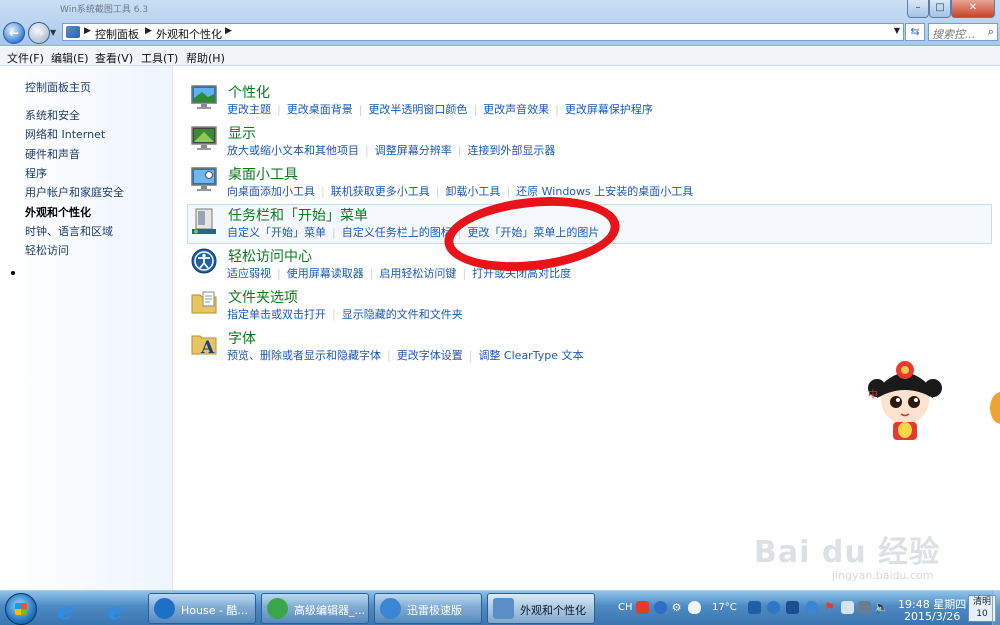  What do you see at coordinates (36, 173) in the screenshot?
I see `sidebar-item-programs: 程序` at bounding box center [36, 173].